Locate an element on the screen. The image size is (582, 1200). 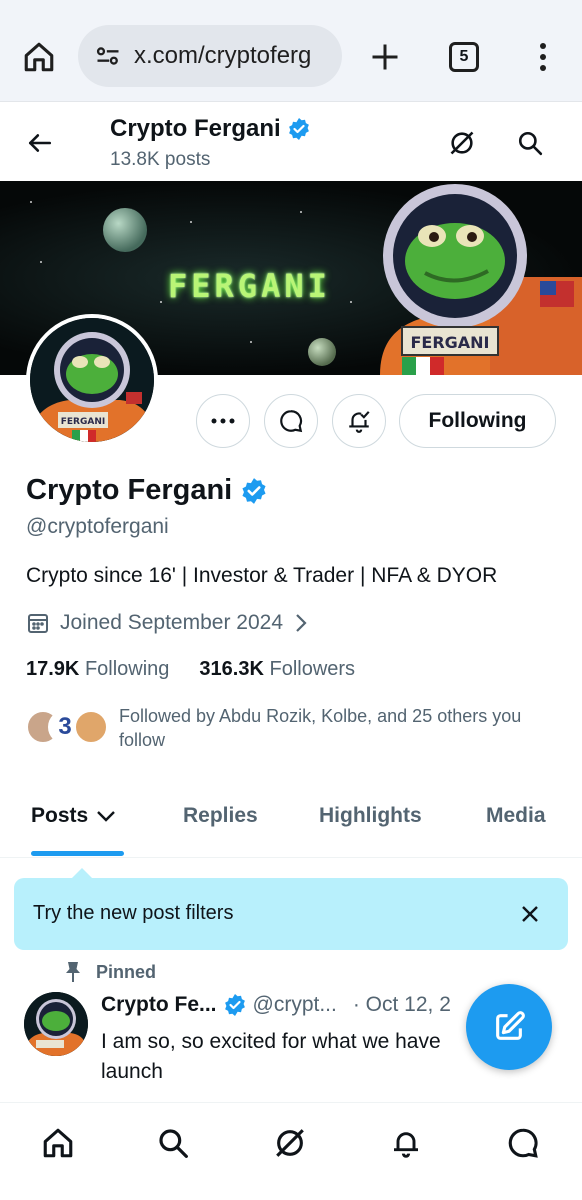
message-button is located at coordinates (291, 421).